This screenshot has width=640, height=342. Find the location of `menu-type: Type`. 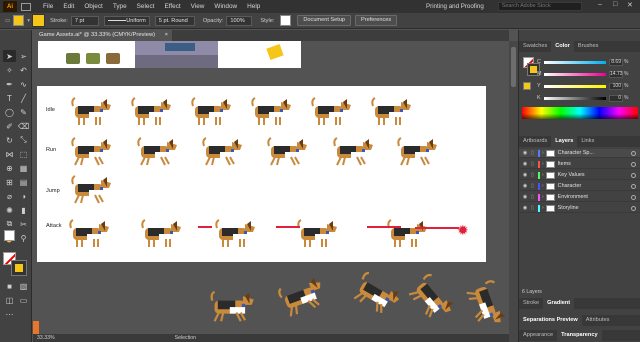

menu-type: Type is located at coordinates (120, 6).